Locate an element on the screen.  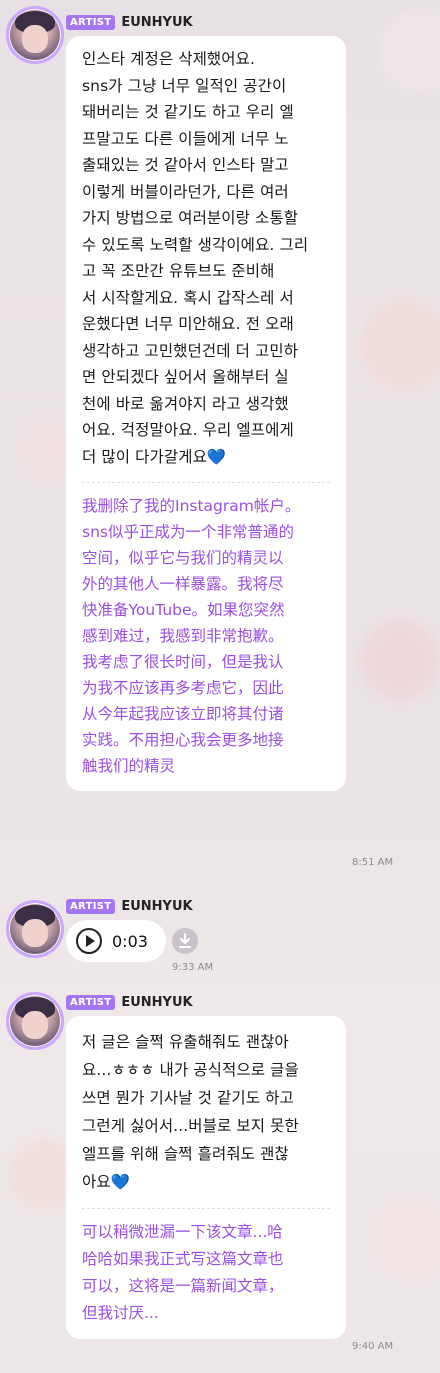
translation-line: 哈哈如果我正式写这篇文章也 is located at coordinates (183, 1259).